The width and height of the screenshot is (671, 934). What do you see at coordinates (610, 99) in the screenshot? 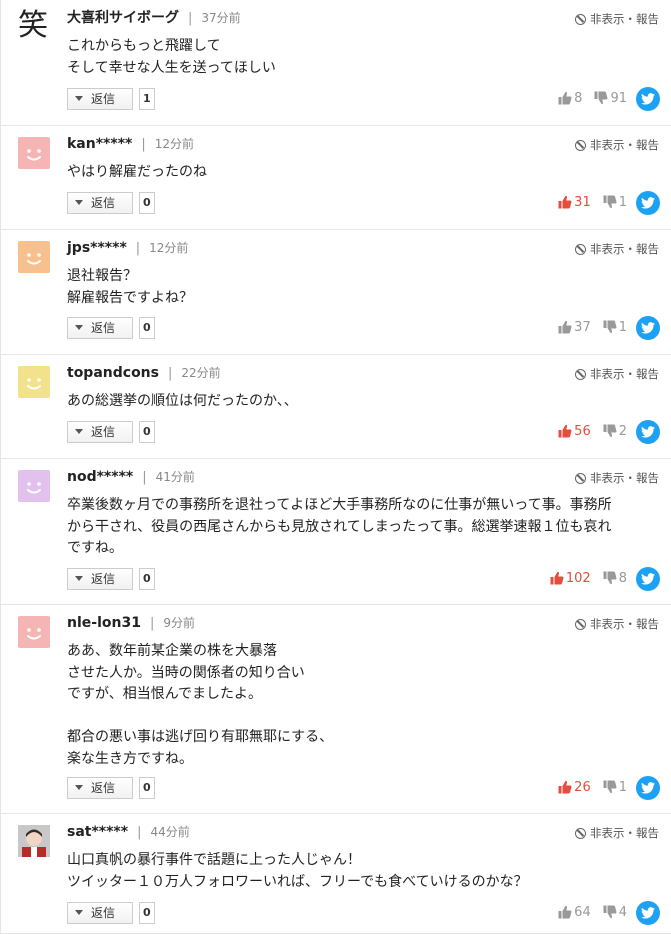
I see `dislike-button: 91` at bounding box center [610, 99].